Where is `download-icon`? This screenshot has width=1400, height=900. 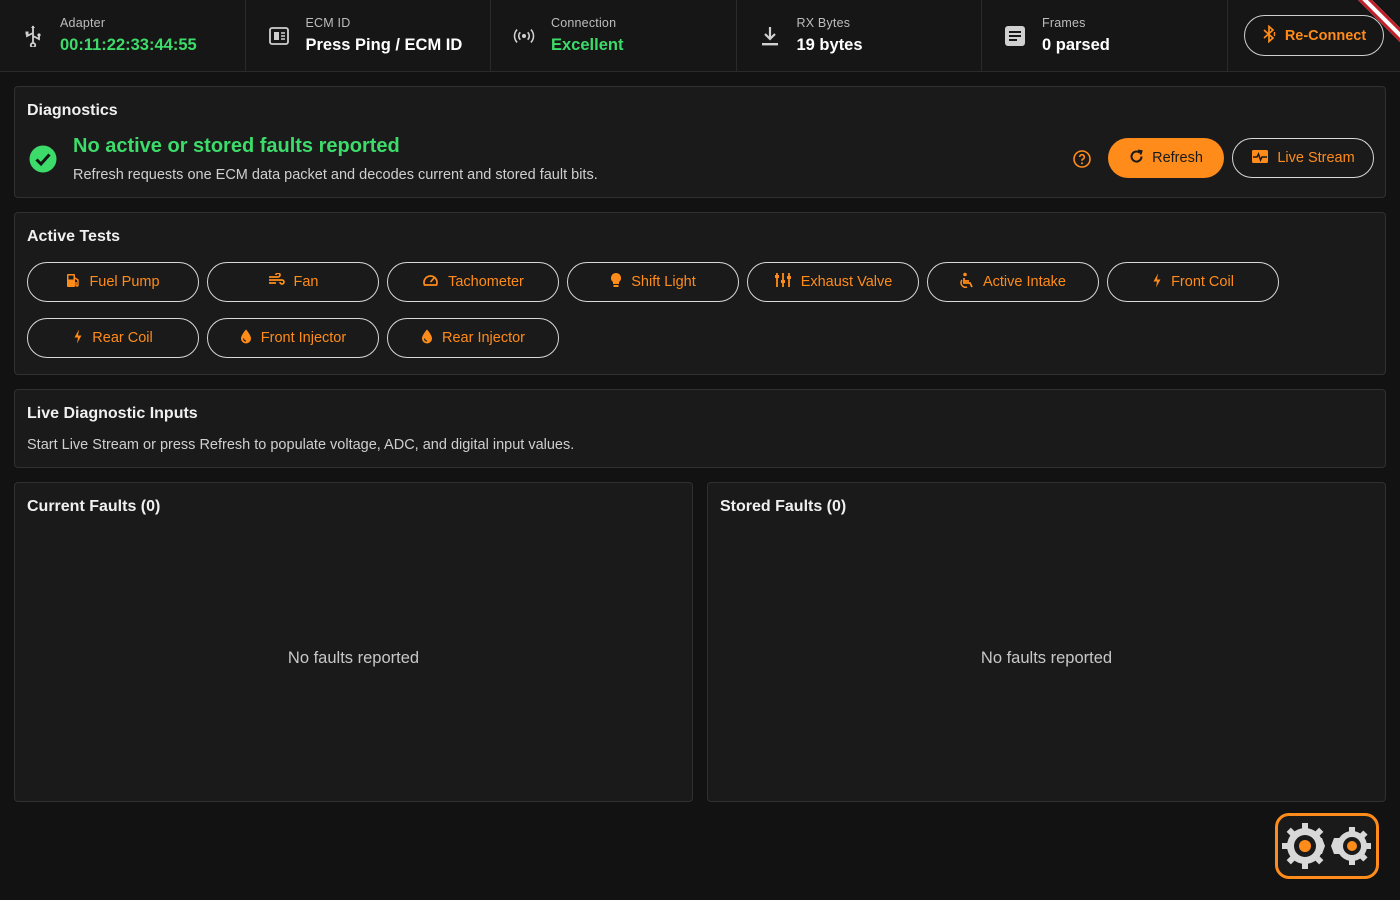 download-icon is located at coordinates (770, 36).